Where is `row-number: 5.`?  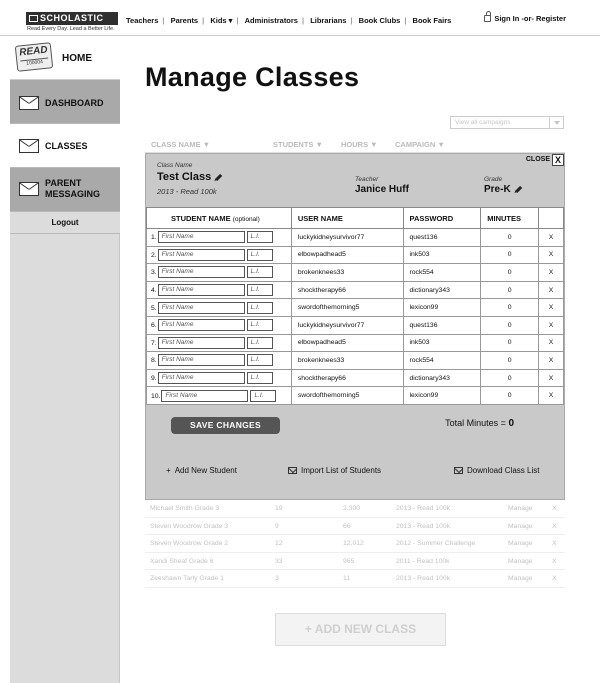 row-number: 5. is located at coordinates (154, 308).